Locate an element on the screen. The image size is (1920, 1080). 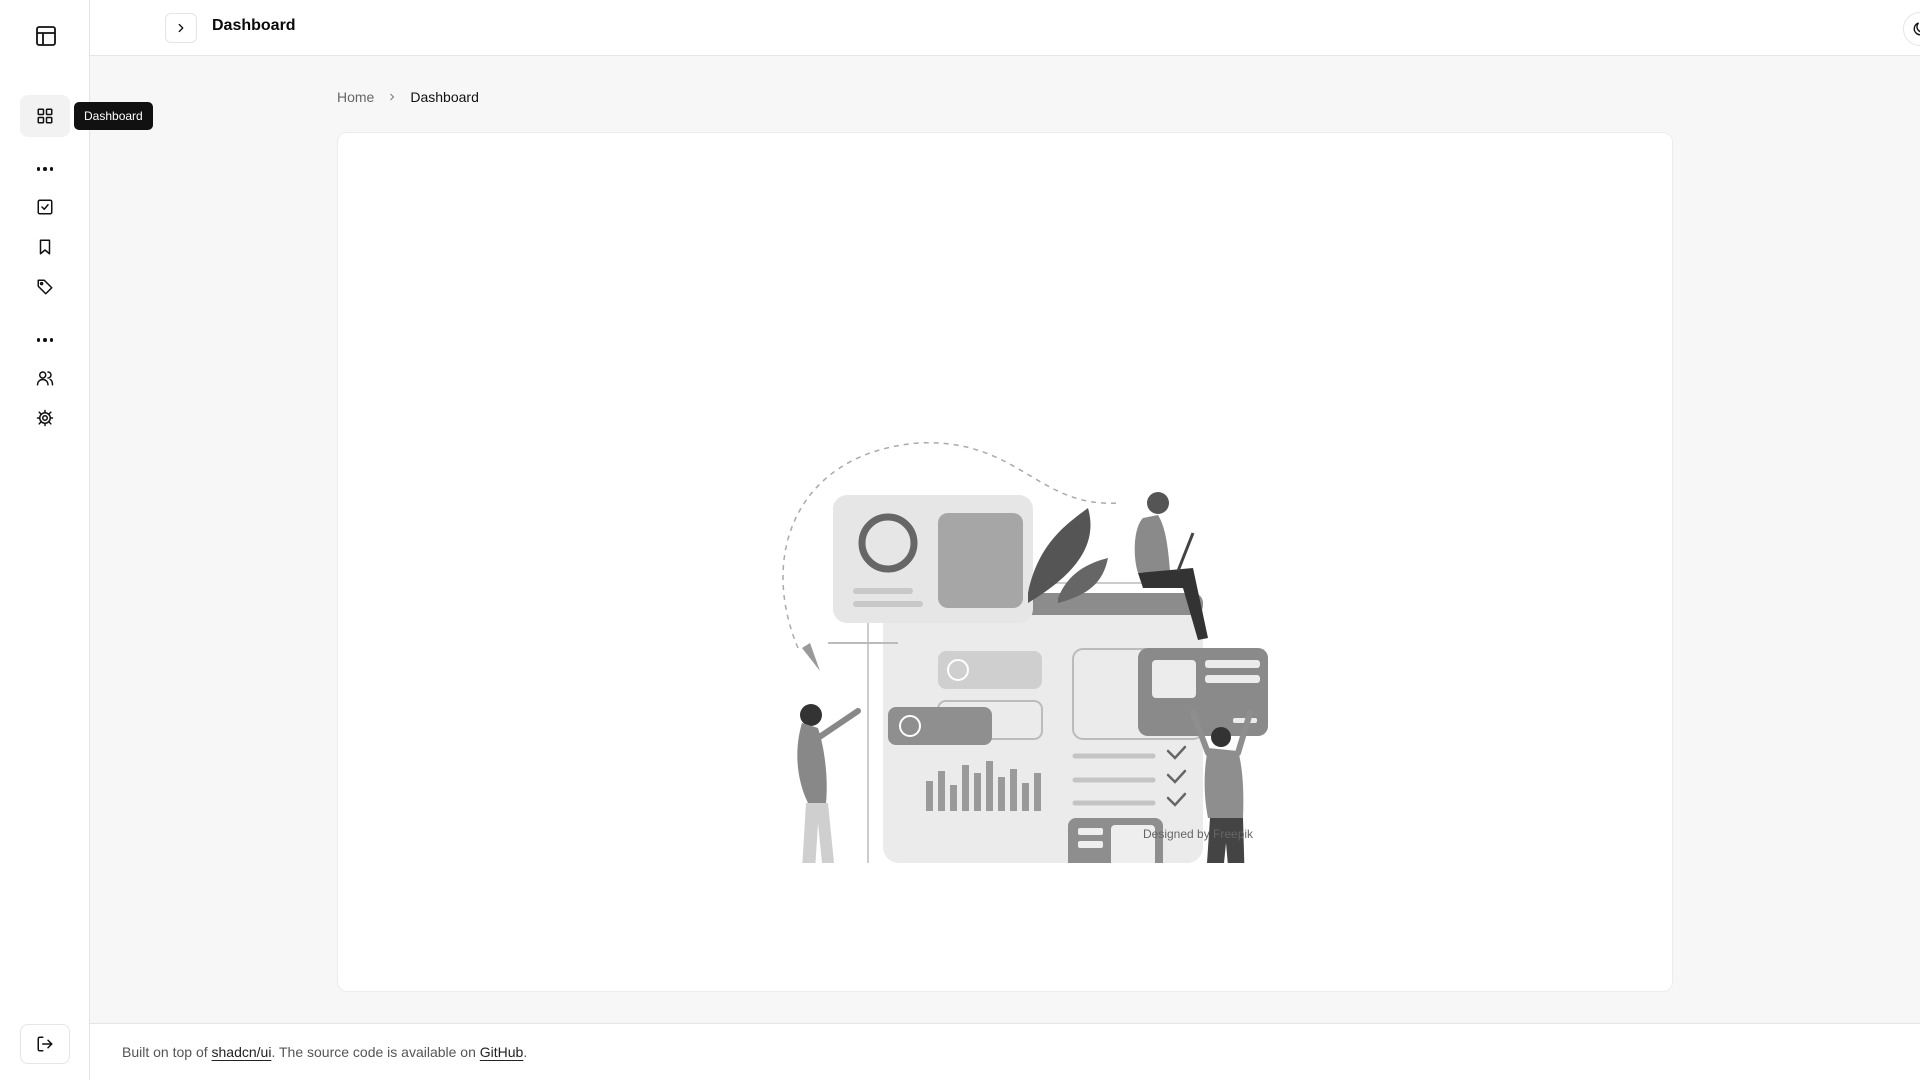
gear-icon is located at coordinates (45, 418).